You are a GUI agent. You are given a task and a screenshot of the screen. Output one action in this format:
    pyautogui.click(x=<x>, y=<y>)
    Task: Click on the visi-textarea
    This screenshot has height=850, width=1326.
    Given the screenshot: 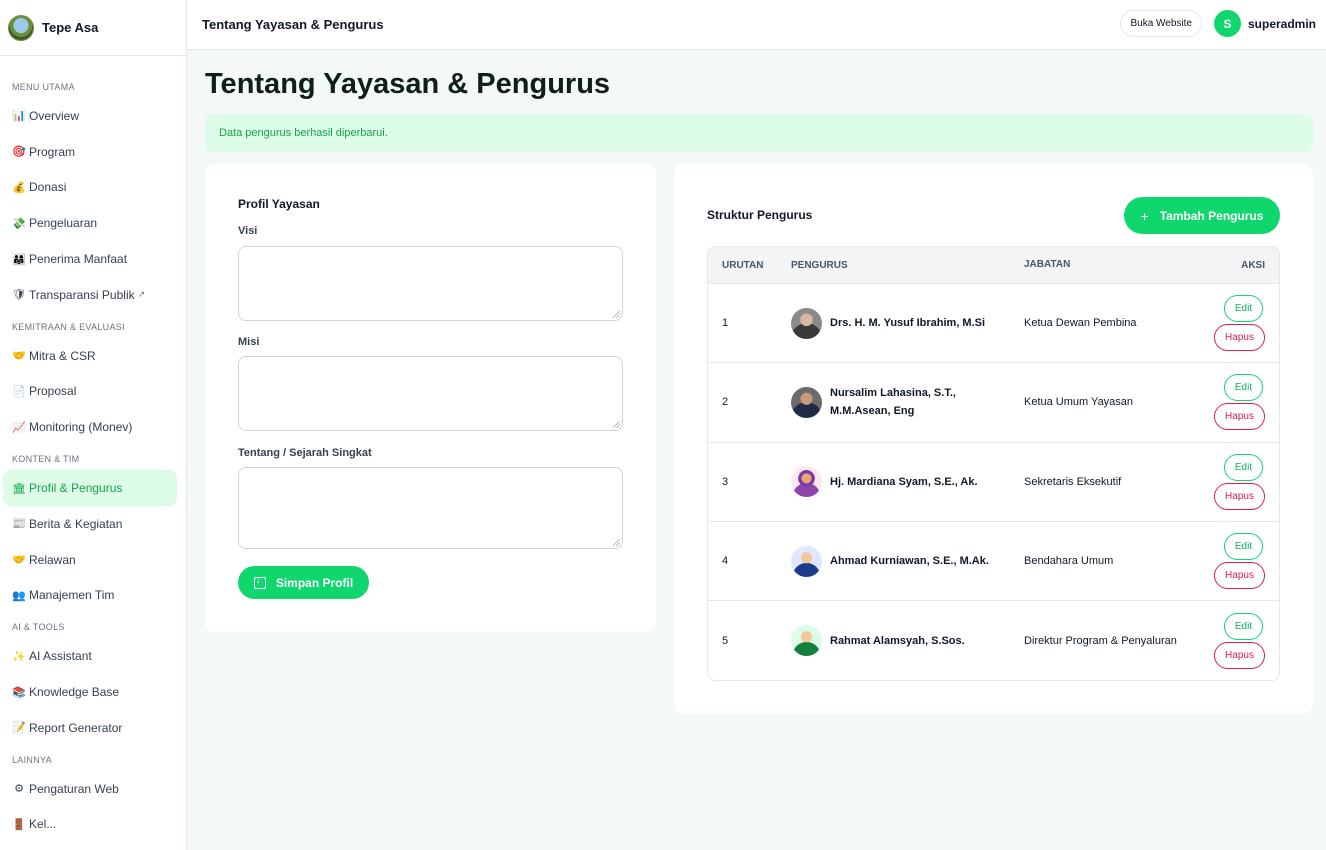 What is the action you would take?
    pyautogui.click(x=430, y=283)
    